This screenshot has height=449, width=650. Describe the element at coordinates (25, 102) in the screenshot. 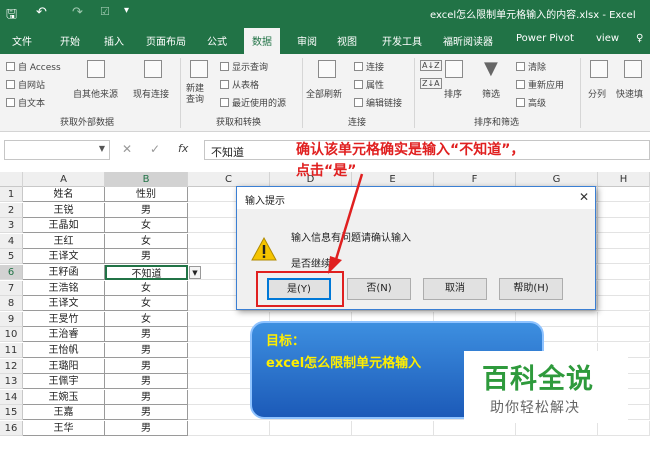

I see `from-text-button: 自文本` at that location.